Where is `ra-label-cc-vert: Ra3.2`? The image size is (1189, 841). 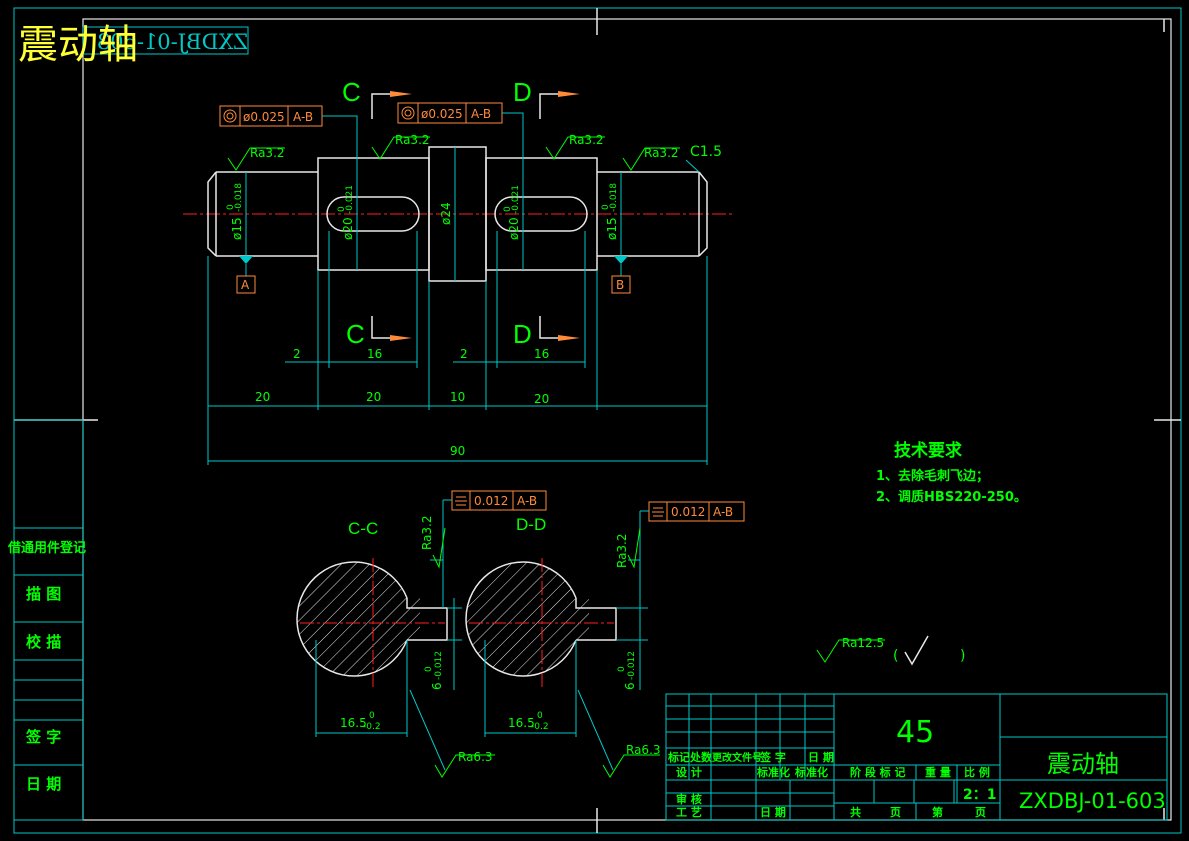
ra-label-cc-vert: Ra3.2 is located at coordinates (427, 532).